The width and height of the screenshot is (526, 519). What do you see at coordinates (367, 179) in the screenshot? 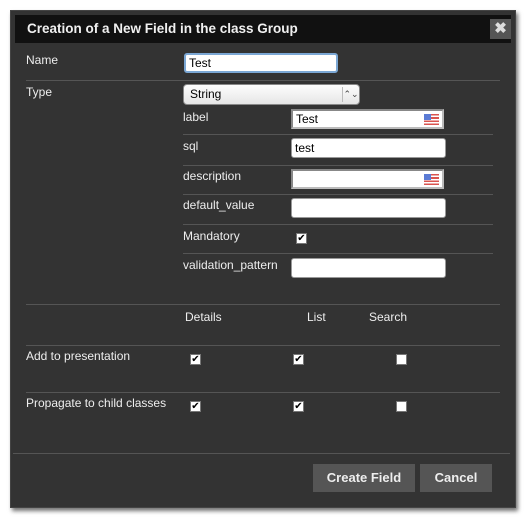
I see `description-input` at bounding box center [367, 179].